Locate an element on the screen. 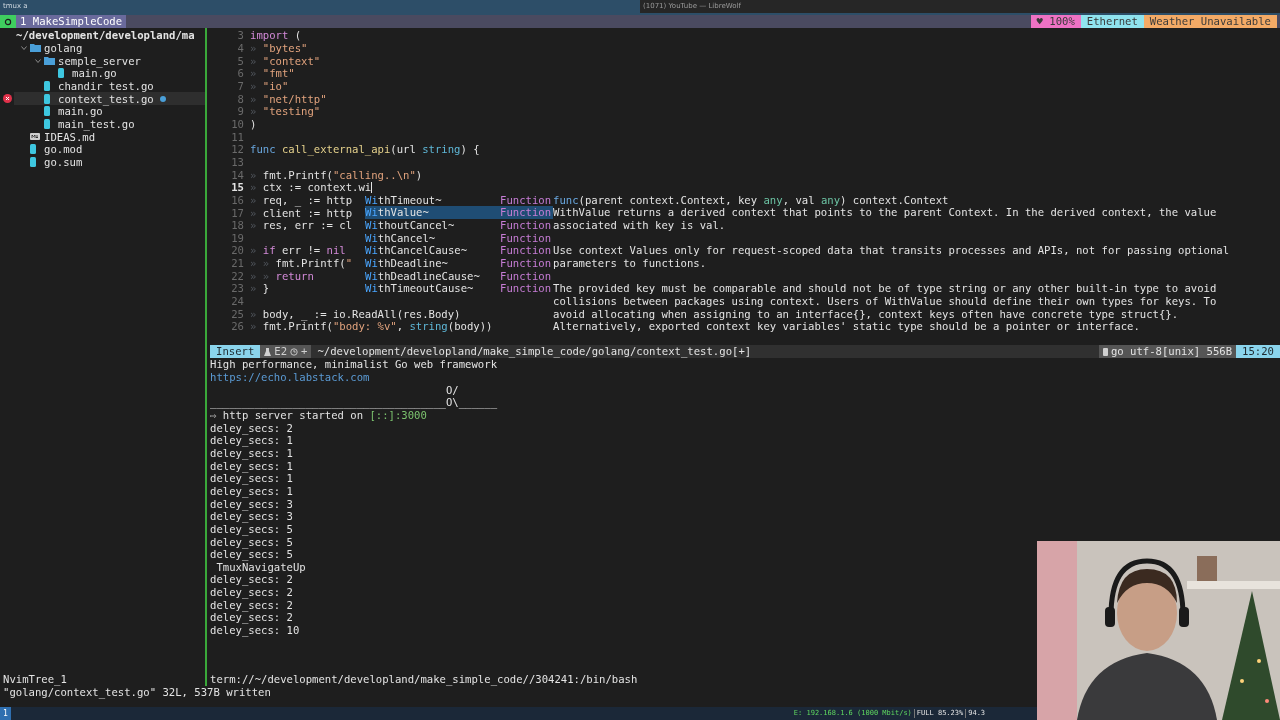 The width and height of the screenshot is (1280, 720). status-segment: ♥ 100% is located at coordinates (1055, 21).